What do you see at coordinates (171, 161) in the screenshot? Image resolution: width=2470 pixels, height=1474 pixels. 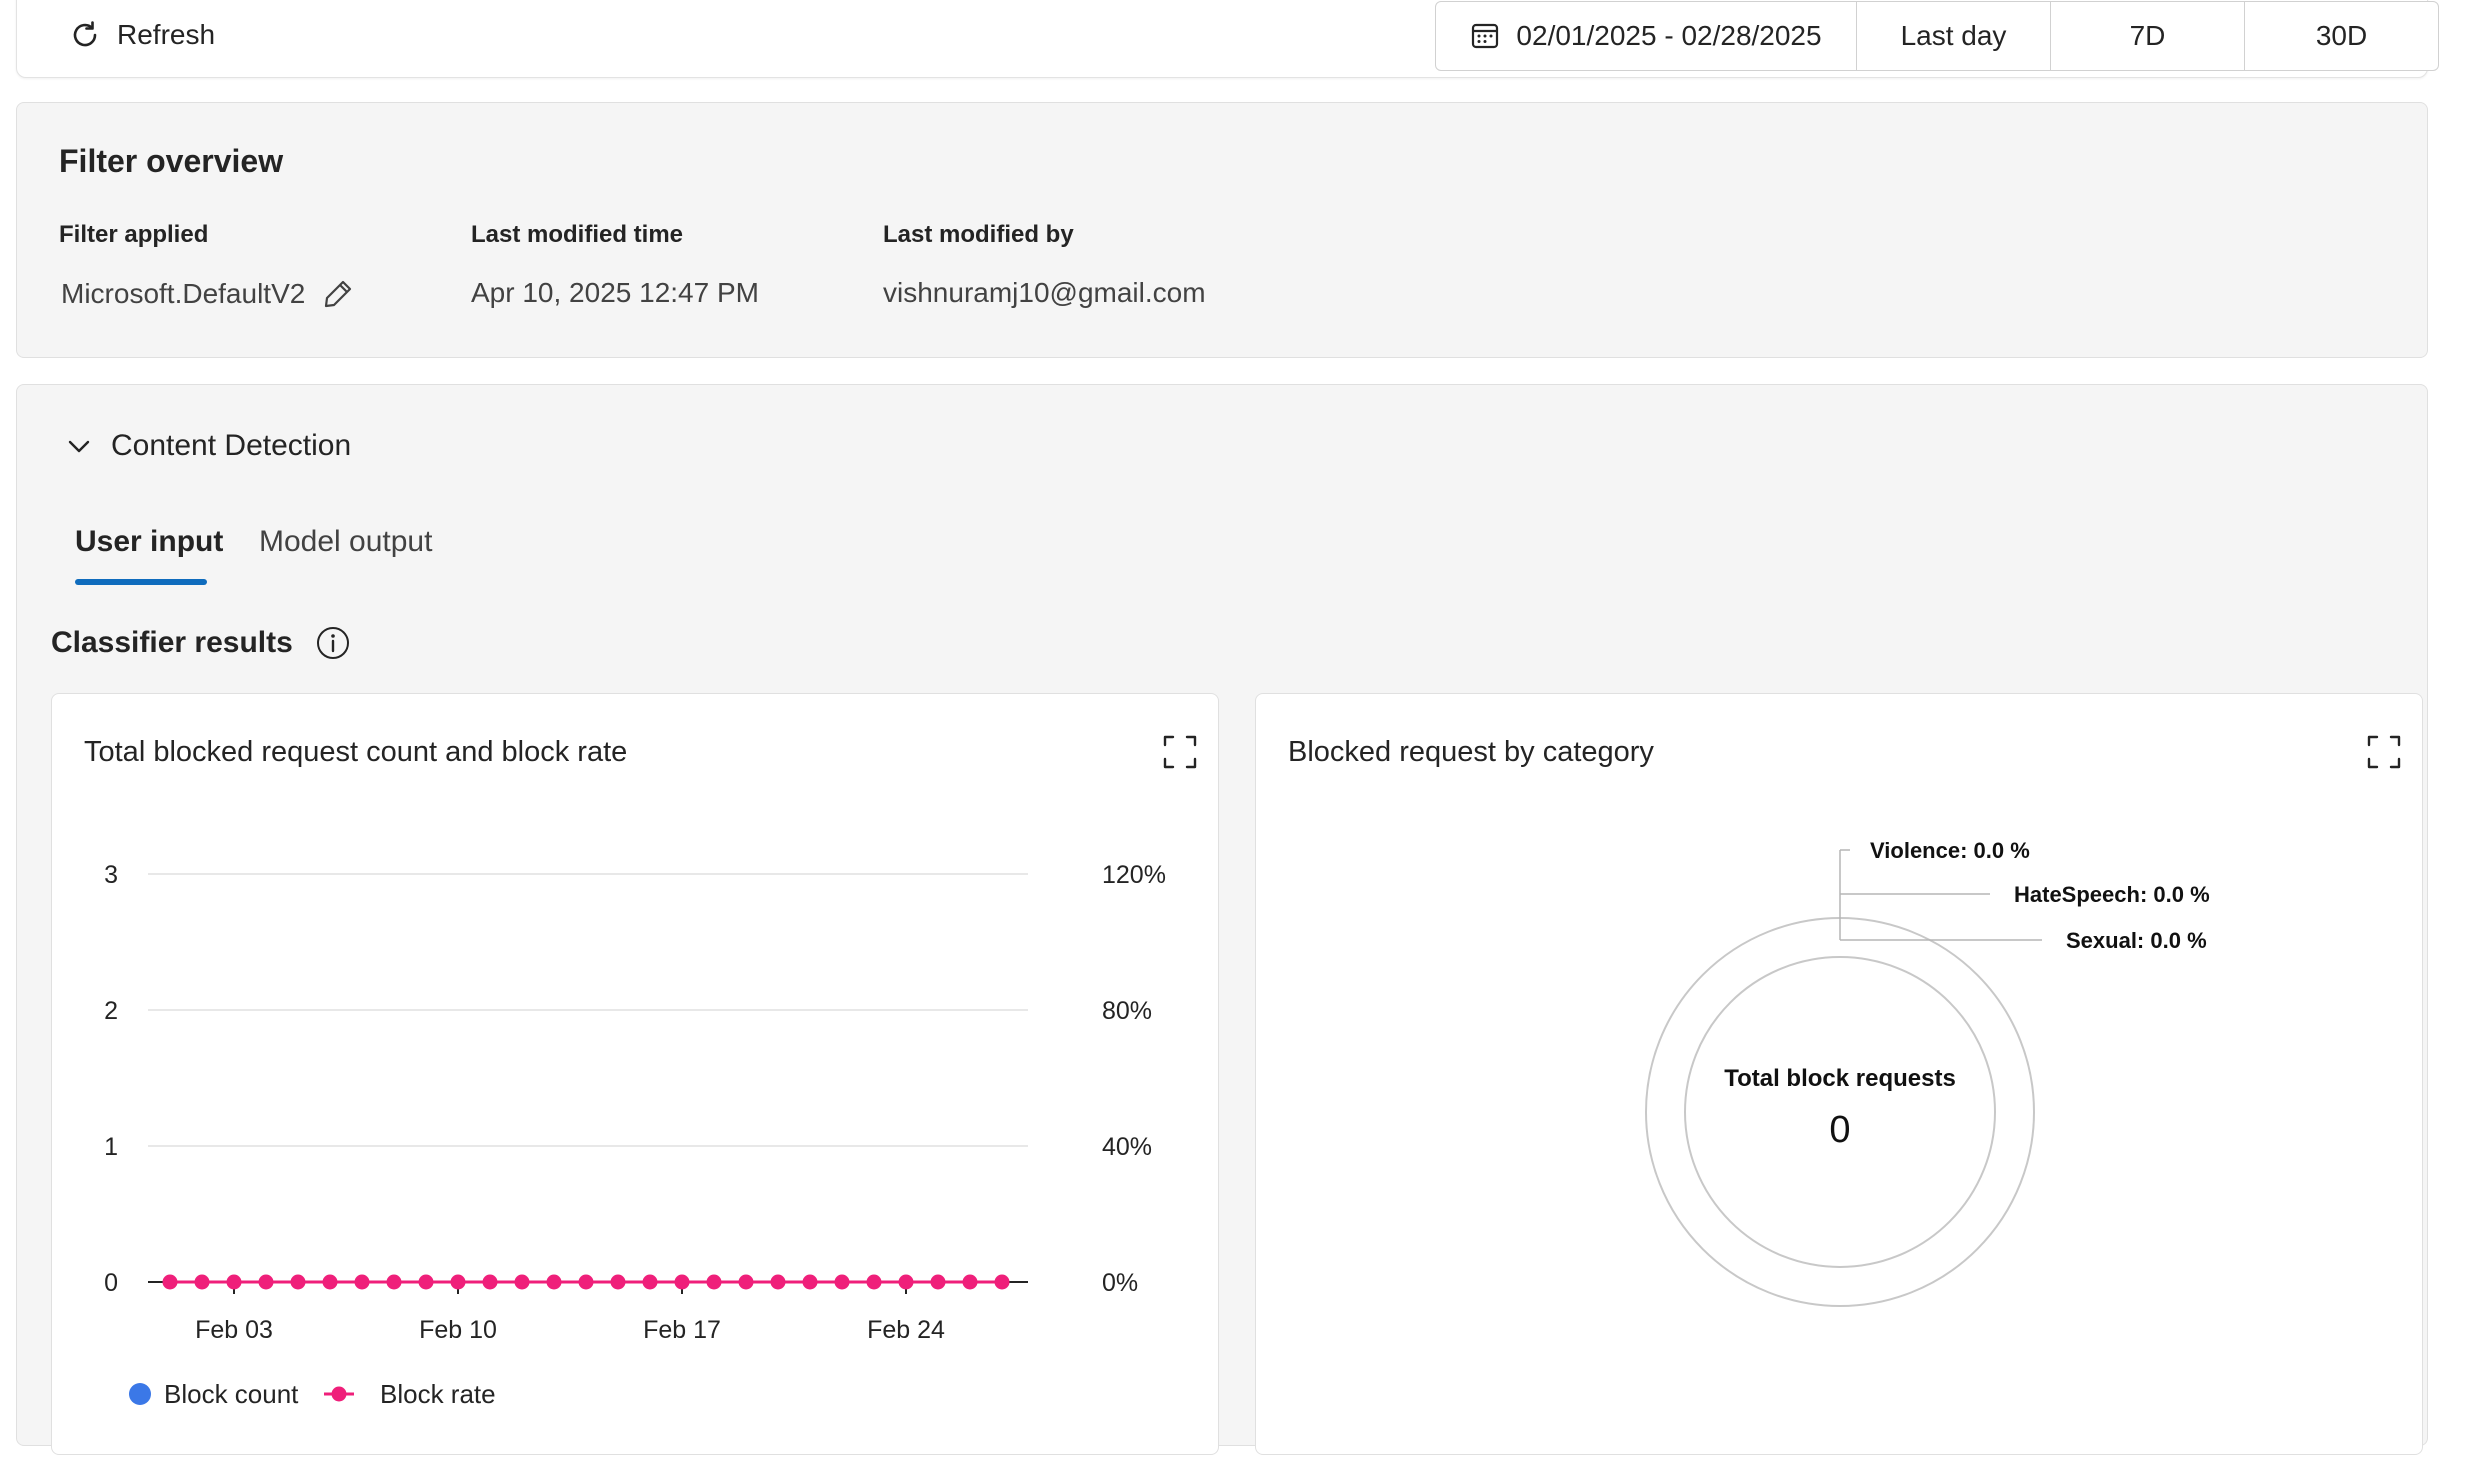 I see `filter-overview-title: Filter overview` at bounding box center [171, 161].